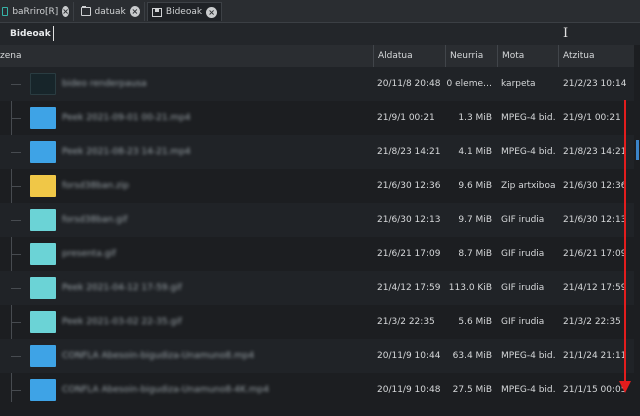 The image size is (640, 416). Describe the element at coordinates (475, 152) in the screenshot. I see `file-size: 4.1 MiB` at that location.